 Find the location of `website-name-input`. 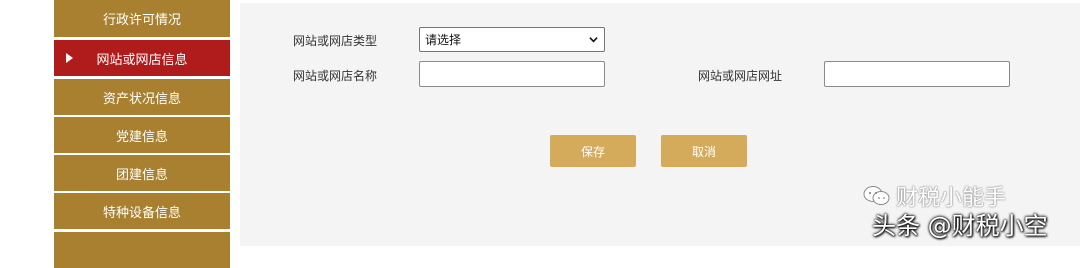

website-name-input is located at coordinates (512, 74).